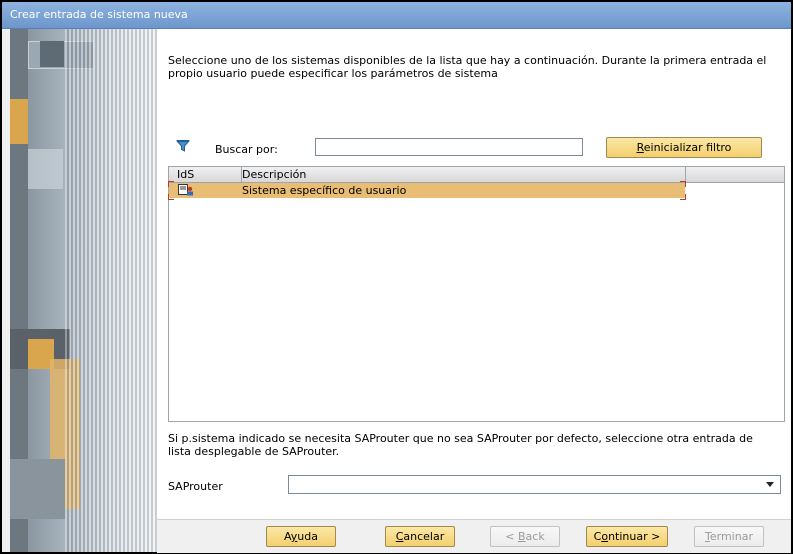  What do you see at coordinates (684, 147) in the screenshot?
I see `reset-filter-button: Reinicializar filtro` at bounding box center [684, 147].